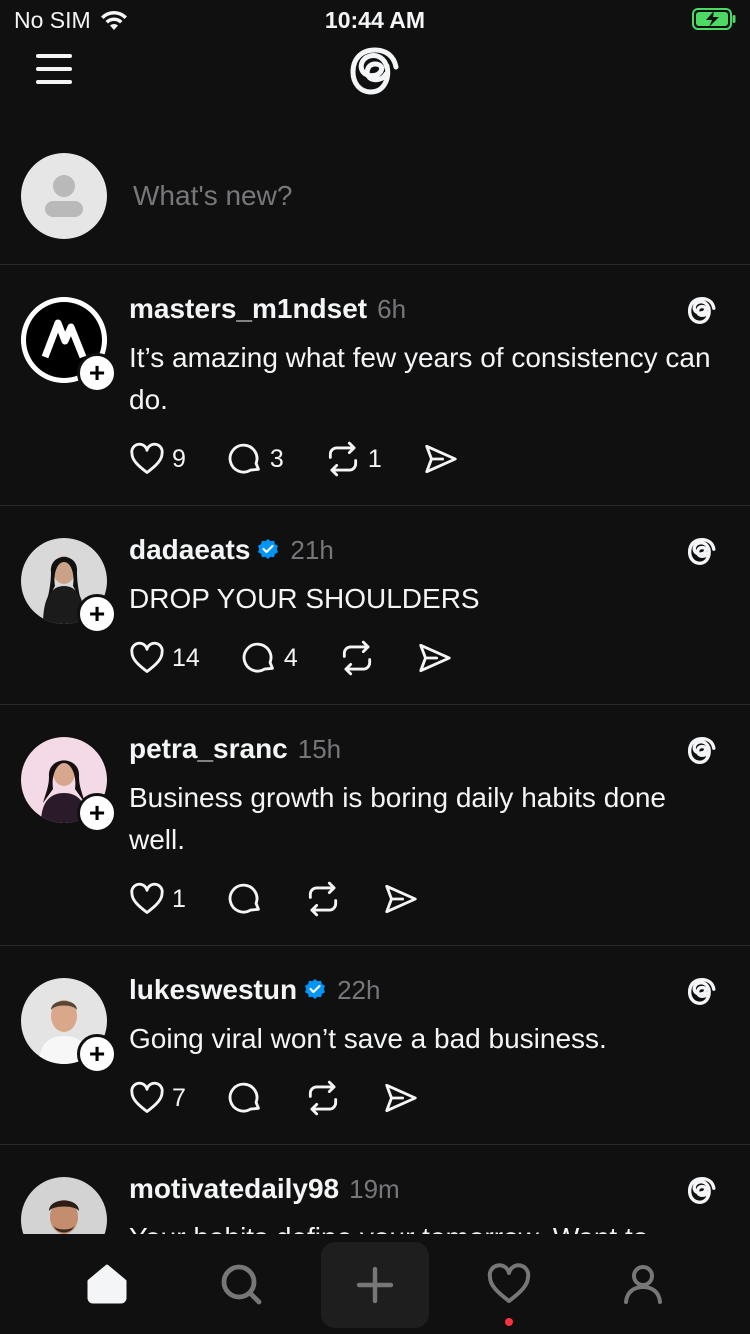 The width and height of the screenshot is (750, 1334). I want to click on post: + dadaeats 21h DROP YOUR SHOULDERS 14 4, so click(375, 605).